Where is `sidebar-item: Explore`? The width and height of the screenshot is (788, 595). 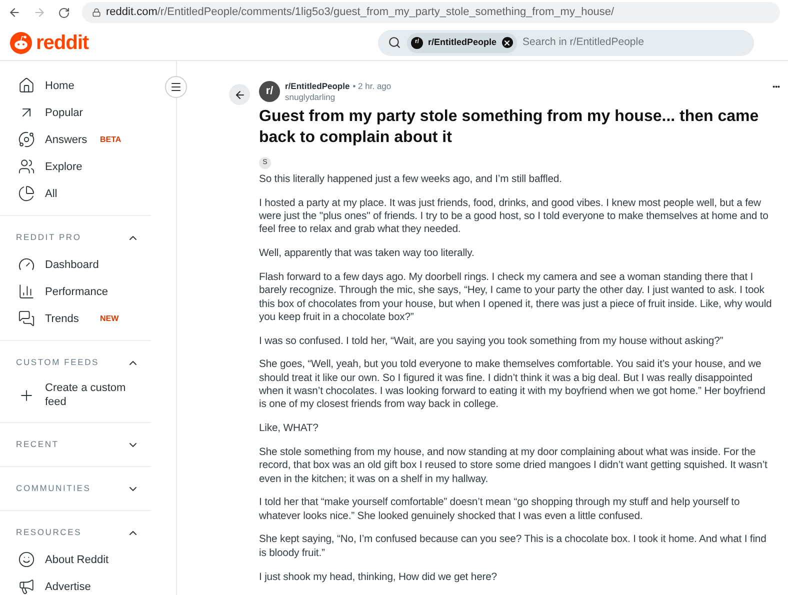 sidebar-item: Explore is located at coordinates (75, 166).